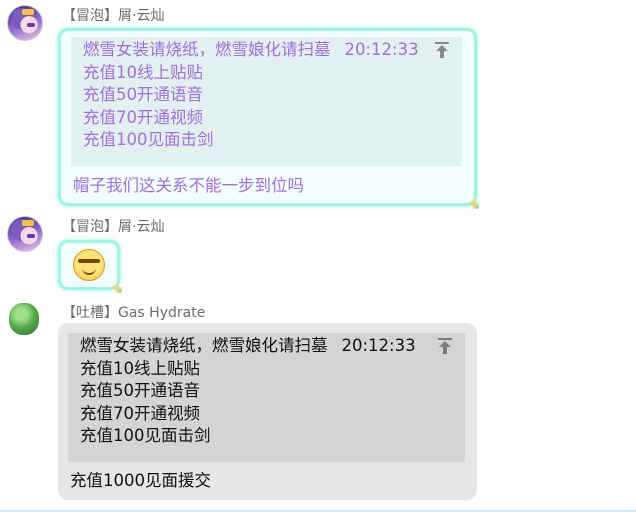 The width and height of the screenshot is (636, 512). I want to click on mouth-mark, so click(89, 271).